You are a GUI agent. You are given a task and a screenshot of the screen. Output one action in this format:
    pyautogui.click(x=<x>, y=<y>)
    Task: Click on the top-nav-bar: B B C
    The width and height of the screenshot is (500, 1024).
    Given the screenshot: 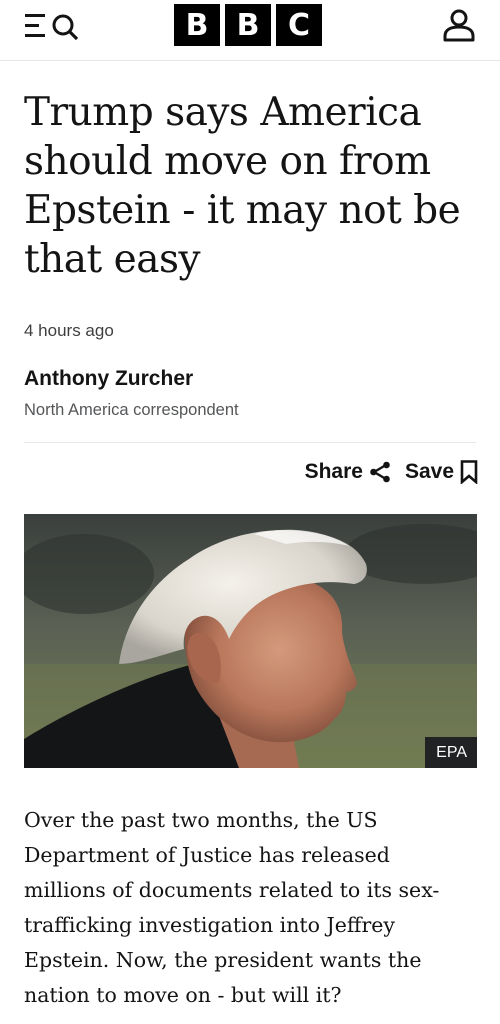 What is the action you would take?
    pyautogui.click(x=250, y=30)
    